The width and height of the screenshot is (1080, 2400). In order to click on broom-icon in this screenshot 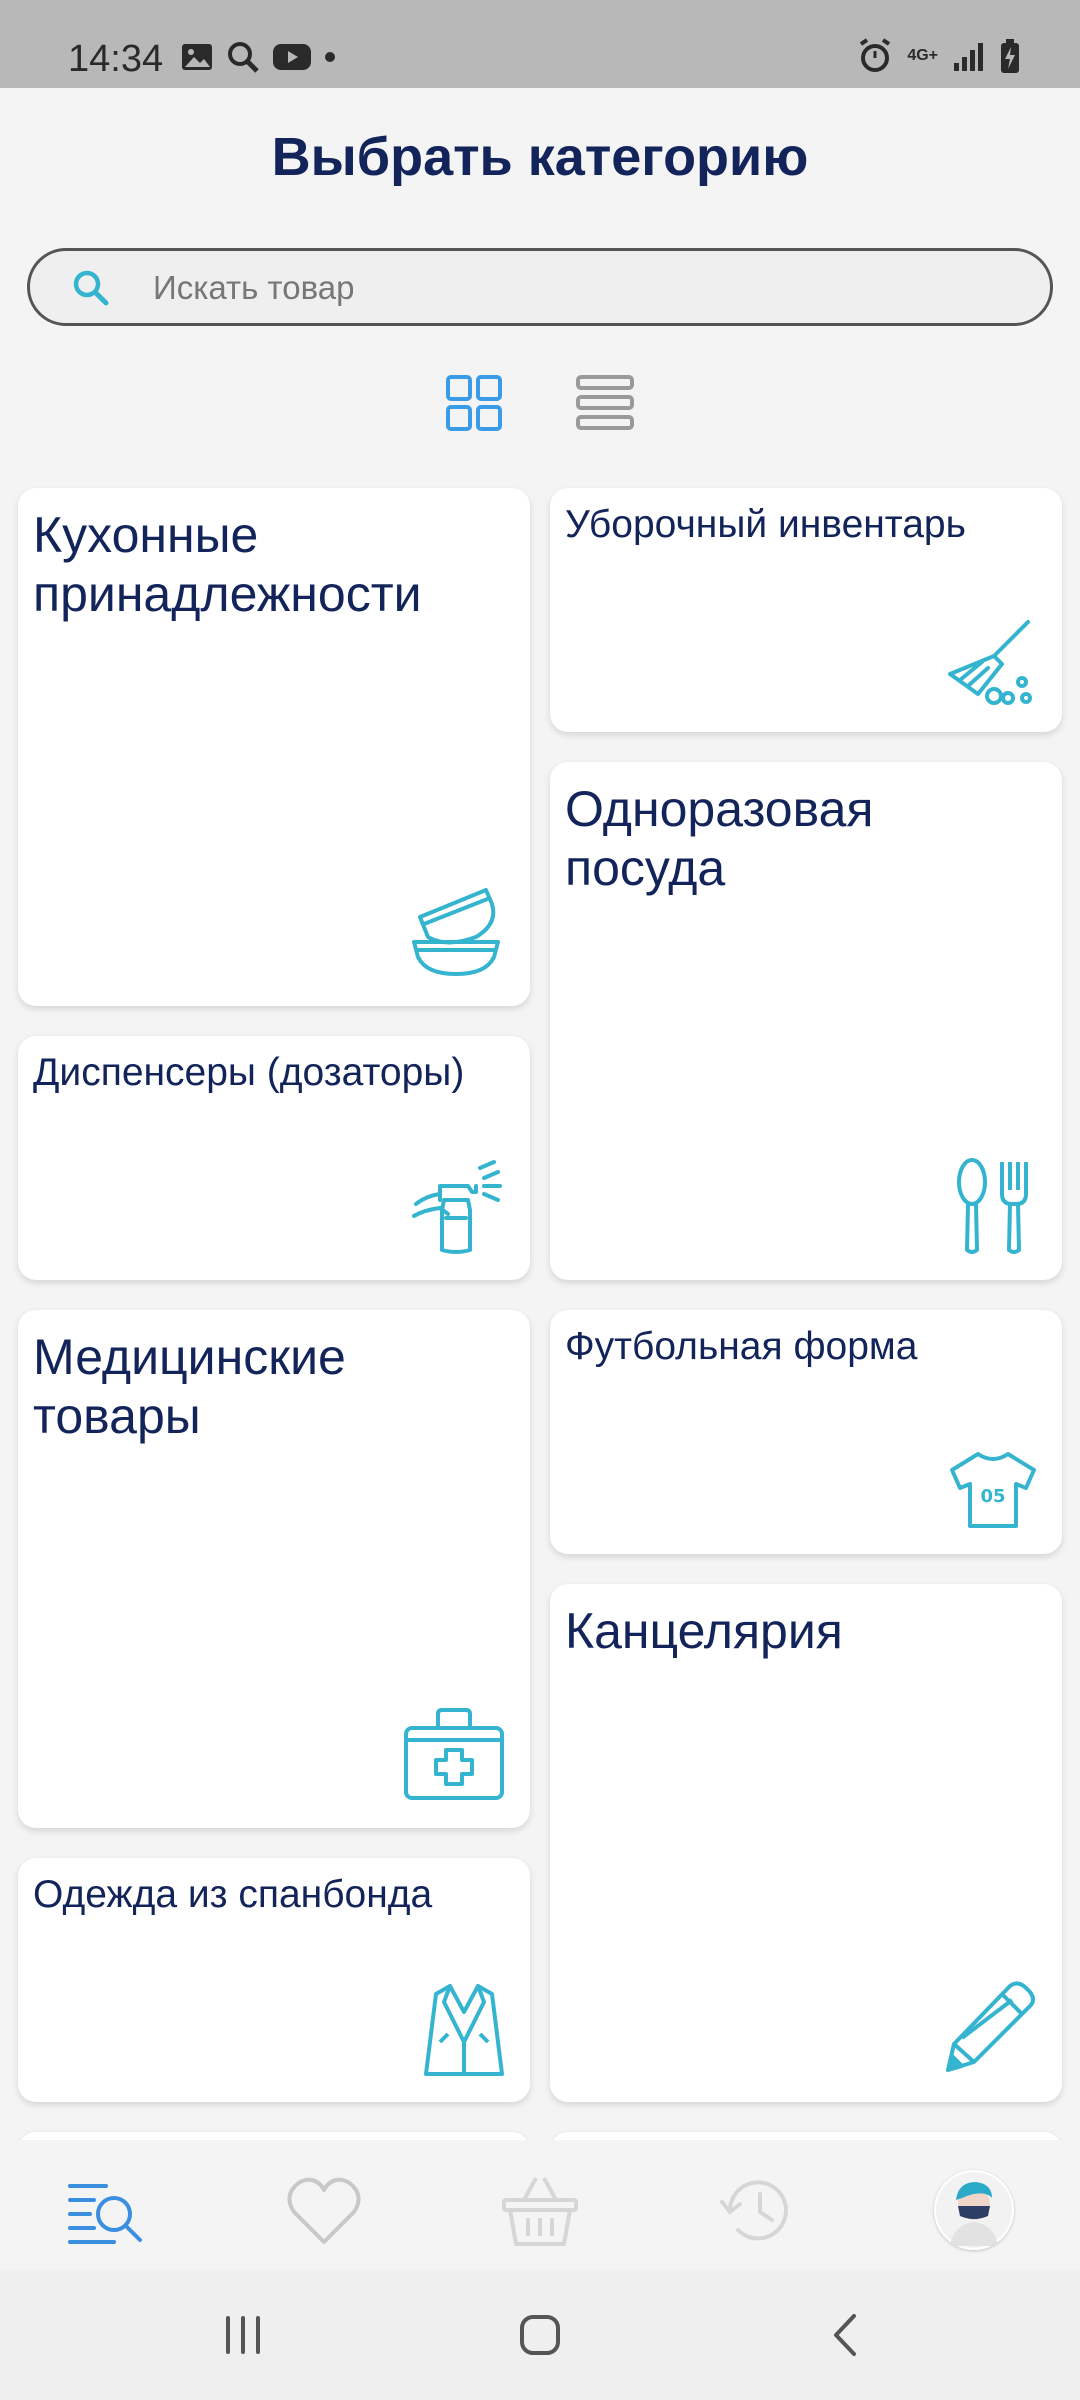, I will do `click(990, 662)`.